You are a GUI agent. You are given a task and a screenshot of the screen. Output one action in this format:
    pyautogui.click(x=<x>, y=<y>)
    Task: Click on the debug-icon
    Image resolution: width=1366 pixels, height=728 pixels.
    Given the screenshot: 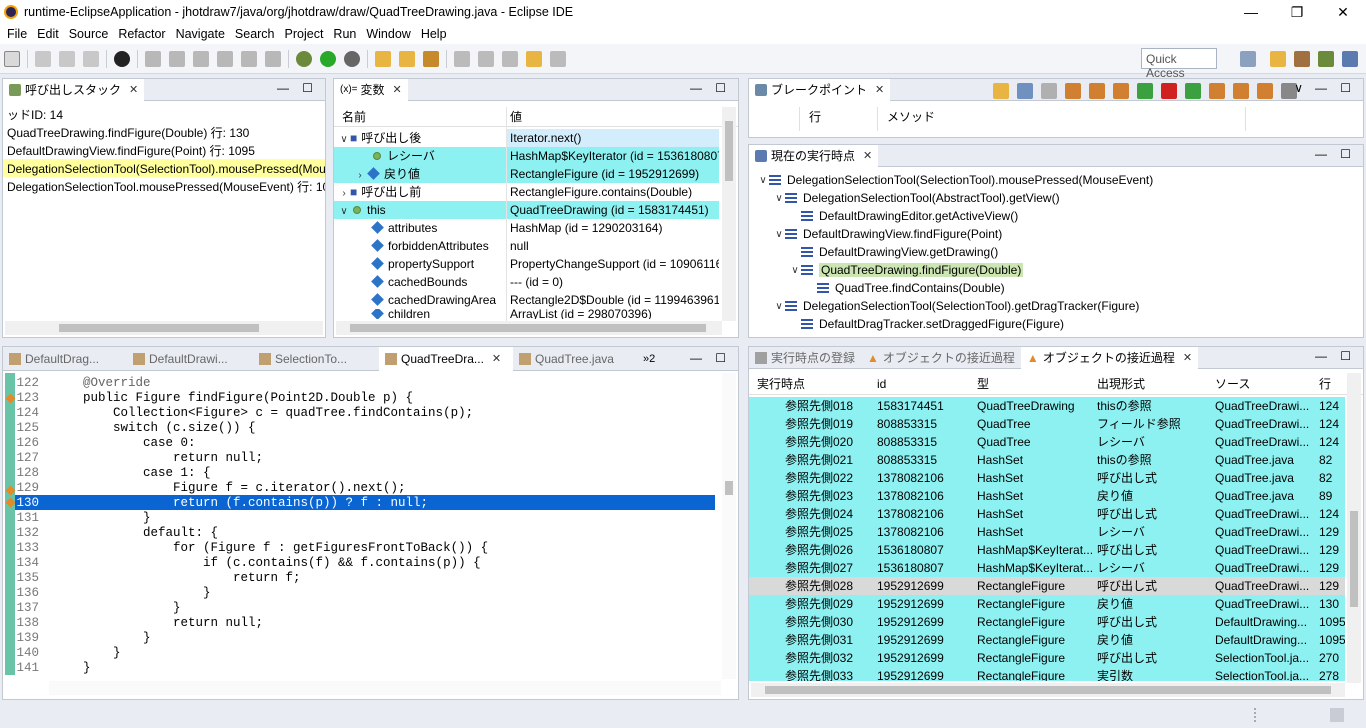 What is the action you would take?
    pyautogui.click(x=304, y=58)
    